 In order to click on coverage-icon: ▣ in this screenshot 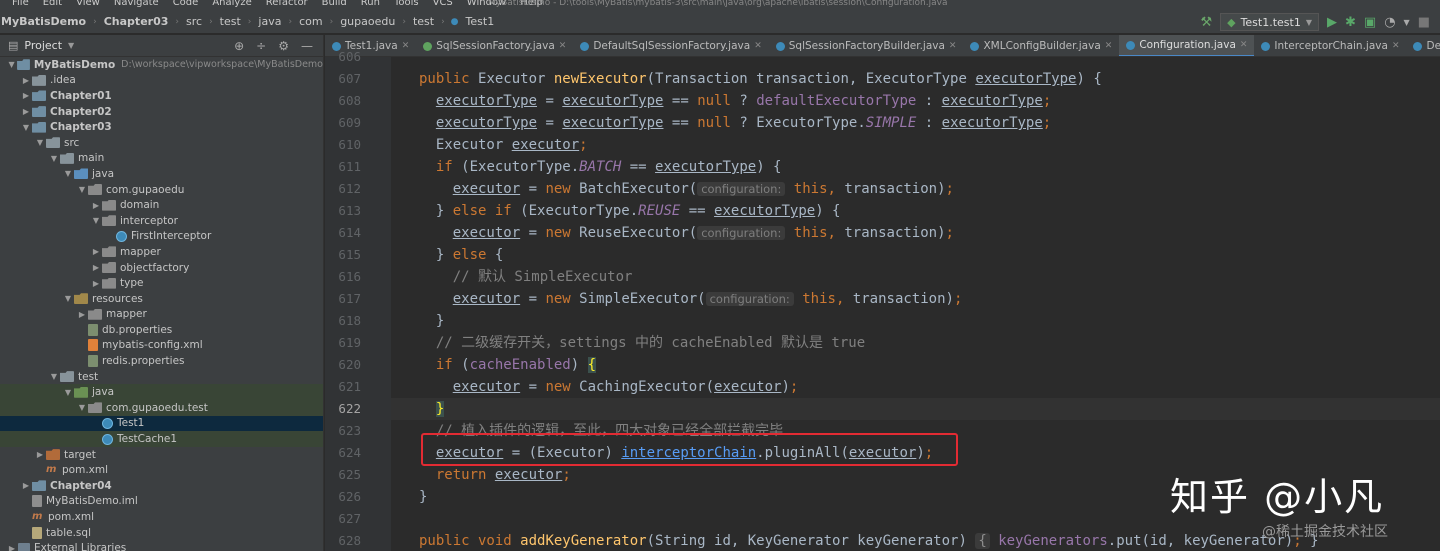, I will do `click(1370, 22)`.